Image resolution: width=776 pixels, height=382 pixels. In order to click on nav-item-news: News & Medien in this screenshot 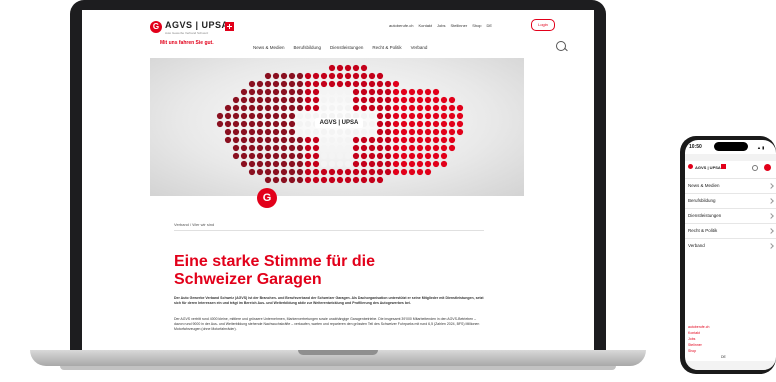, I will do `click(269, 47)`.